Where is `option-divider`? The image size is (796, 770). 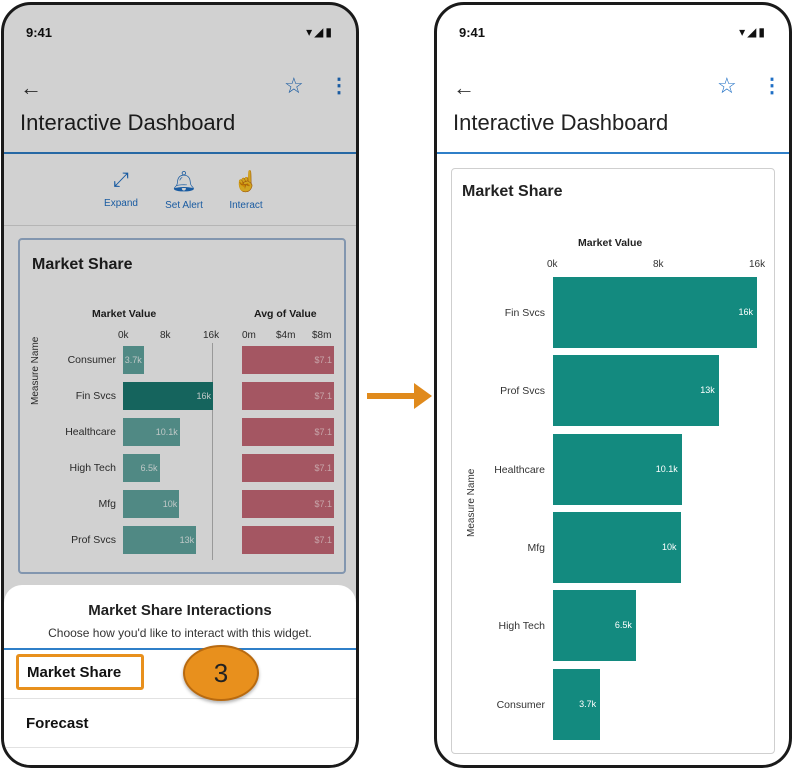 option-divider is located at coordinates (180, 698).